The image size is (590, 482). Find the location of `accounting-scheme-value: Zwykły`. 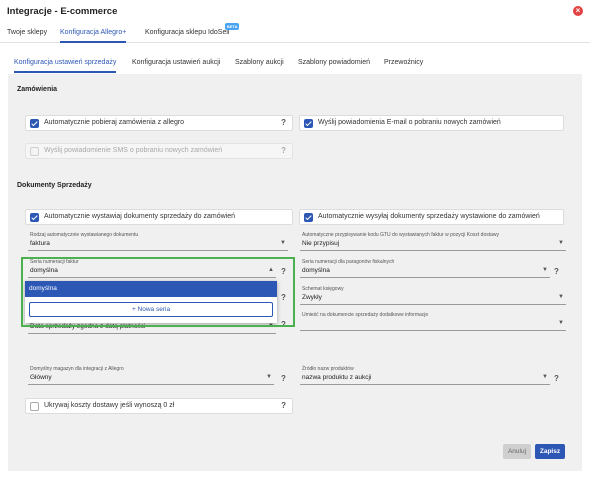

accounting-scheme-value: Zwykły is located at coordinates (312, 297).